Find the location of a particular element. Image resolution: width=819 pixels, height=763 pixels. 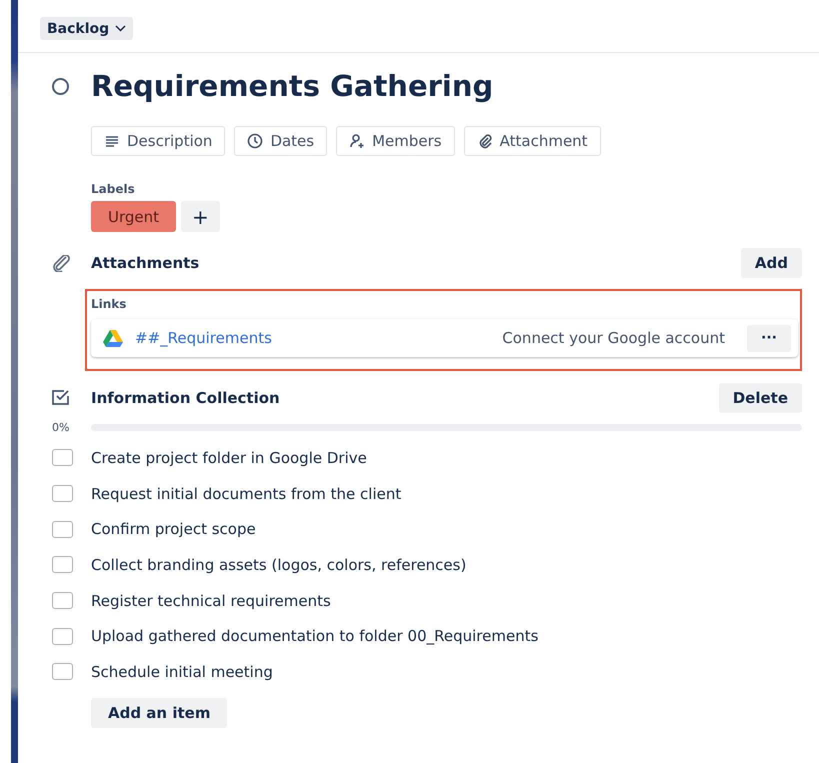

checklist-item: Schedule initial meeting is located at coordinates (182, 671).